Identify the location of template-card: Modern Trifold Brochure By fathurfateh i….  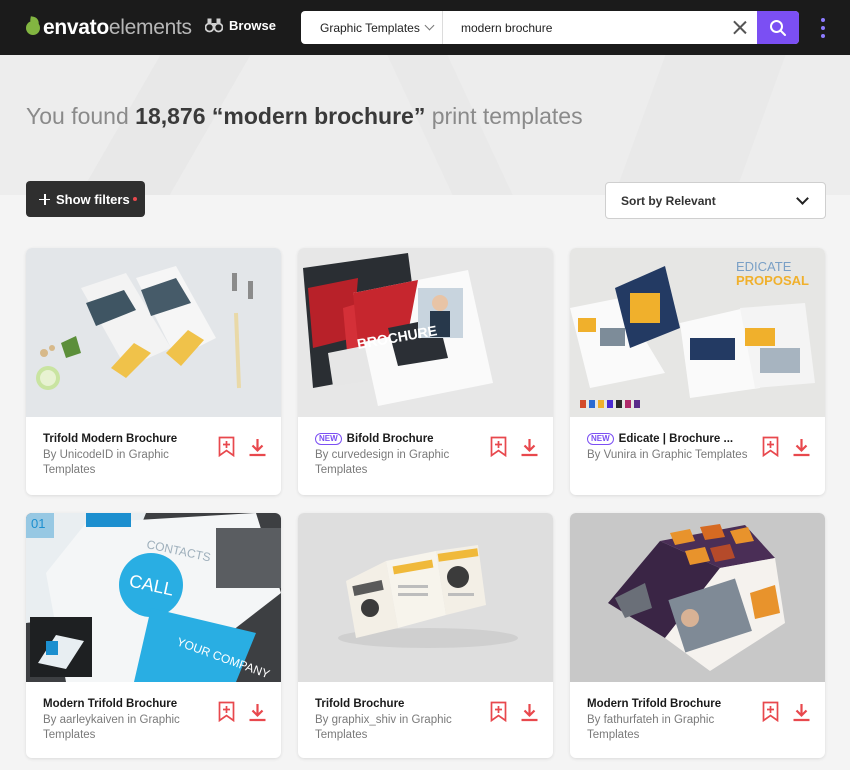
(697, 635).